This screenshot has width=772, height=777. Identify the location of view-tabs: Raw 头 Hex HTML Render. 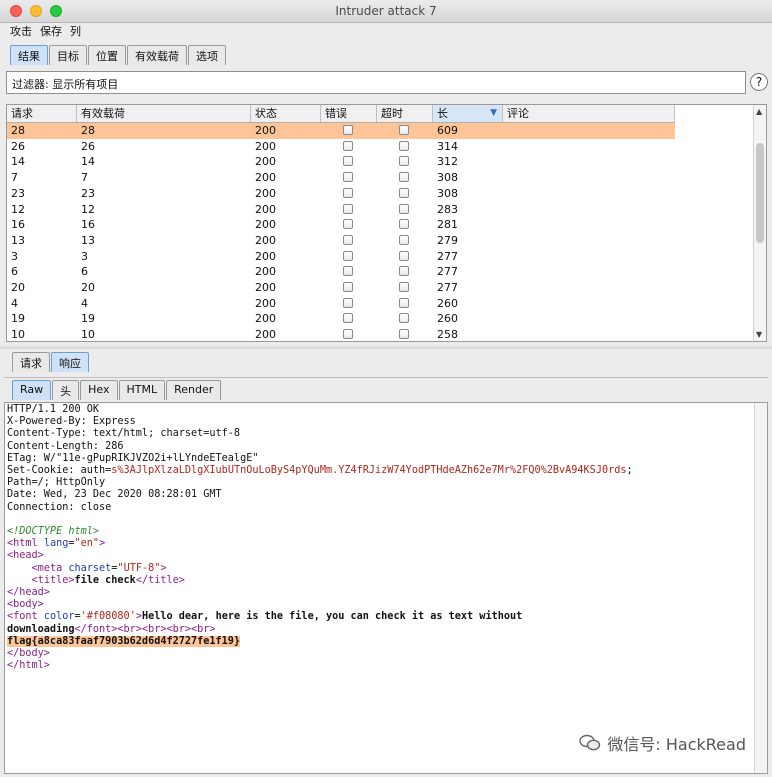
(117, 390).